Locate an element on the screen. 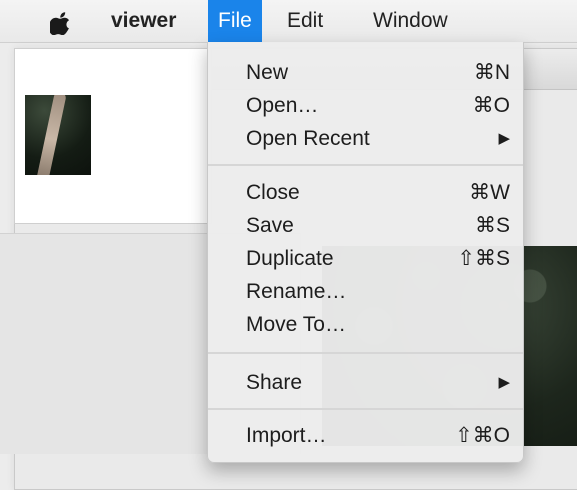  file-menu: File is located at coordinates (235, 21).